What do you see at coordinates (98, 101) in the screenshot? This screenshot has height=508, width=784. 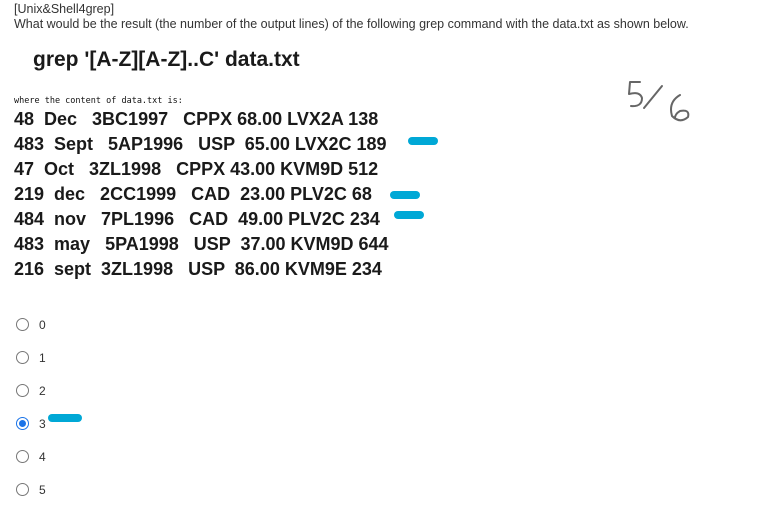 I see `data-caption: where the content of data.txt is:` at bounding box center [98, 101].